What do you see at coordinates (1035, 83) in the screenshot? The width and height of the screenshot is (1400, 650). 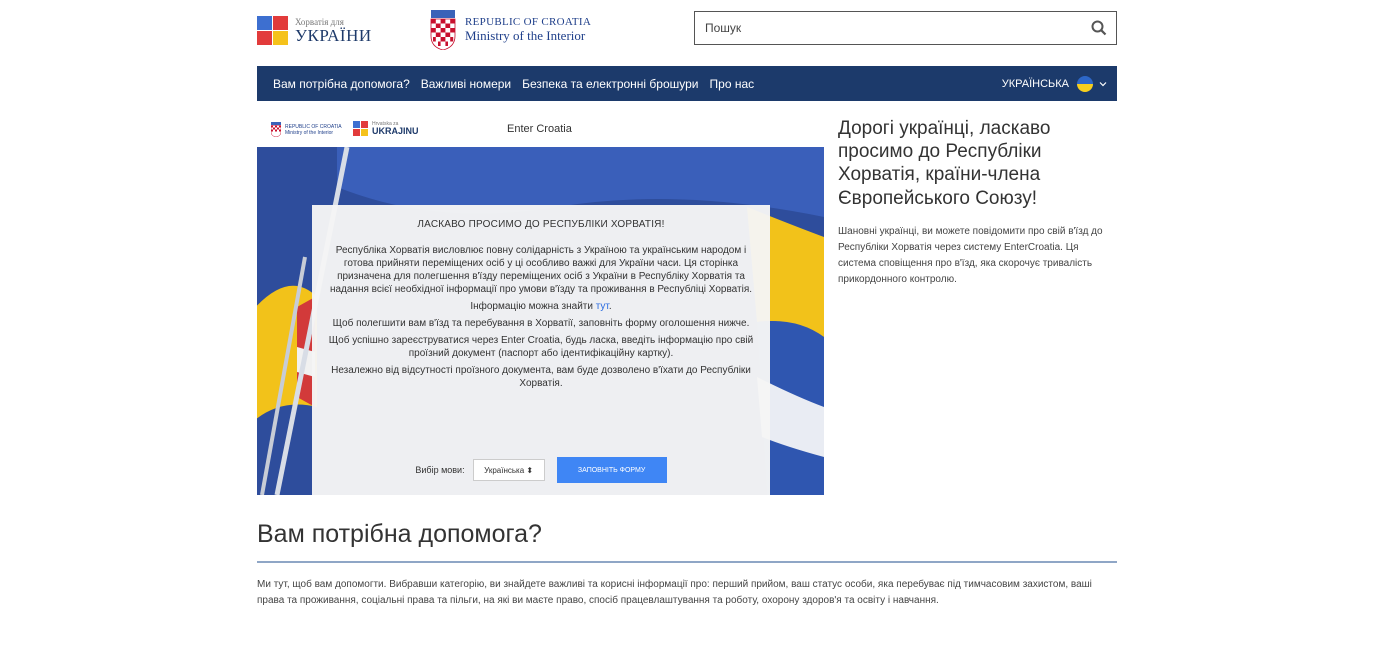 I see `language-label: УКРАЇНСЬКА` at bounding box center [1035, 83].